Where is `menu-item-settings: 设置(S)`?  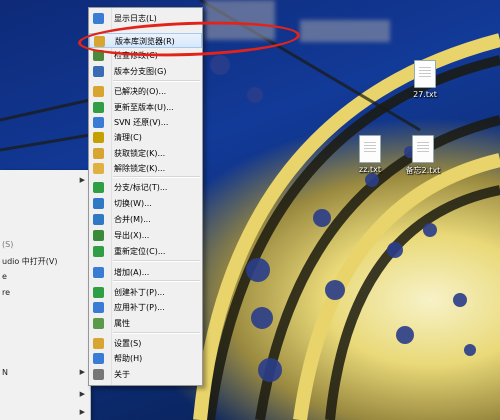
menu-item-settings: 设置(S) is located at coordinates (145, 343).